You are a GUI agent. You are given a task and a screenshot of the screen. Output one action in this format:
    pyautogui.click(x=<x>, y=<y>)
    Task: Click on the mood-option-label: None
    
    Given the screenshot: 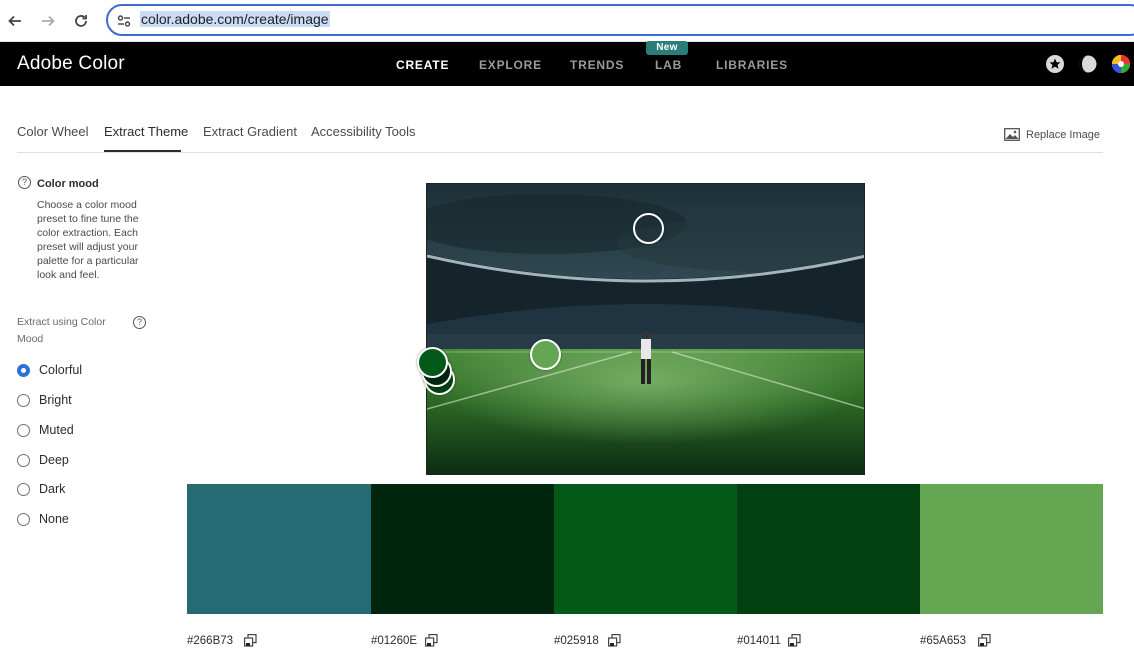 What is the action you would take?
    pyautogui.click(x=54, y=519)
    